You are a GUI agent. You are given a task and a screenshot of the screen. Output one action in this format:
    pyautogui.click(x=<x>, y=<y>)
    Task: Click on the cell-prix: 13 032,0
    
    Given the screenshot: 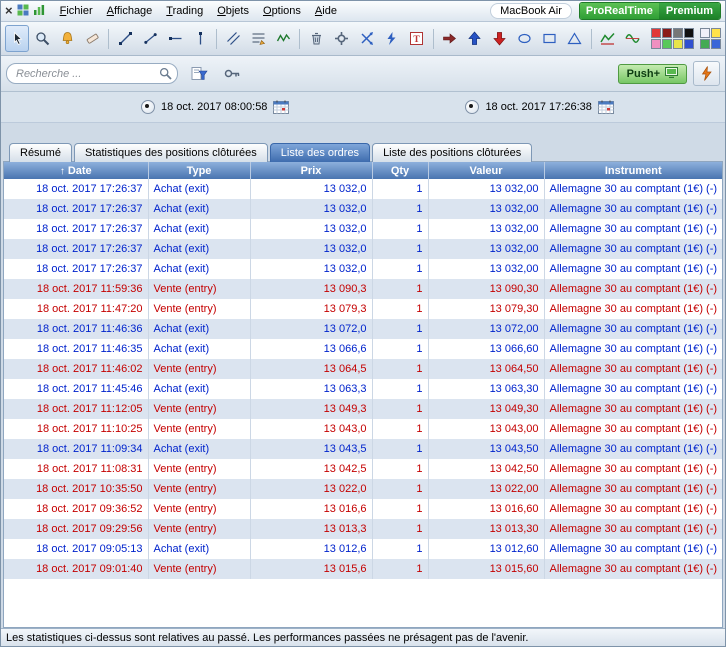 What is the action you would take?
    pyautogui.click(x=311, y=209)
    